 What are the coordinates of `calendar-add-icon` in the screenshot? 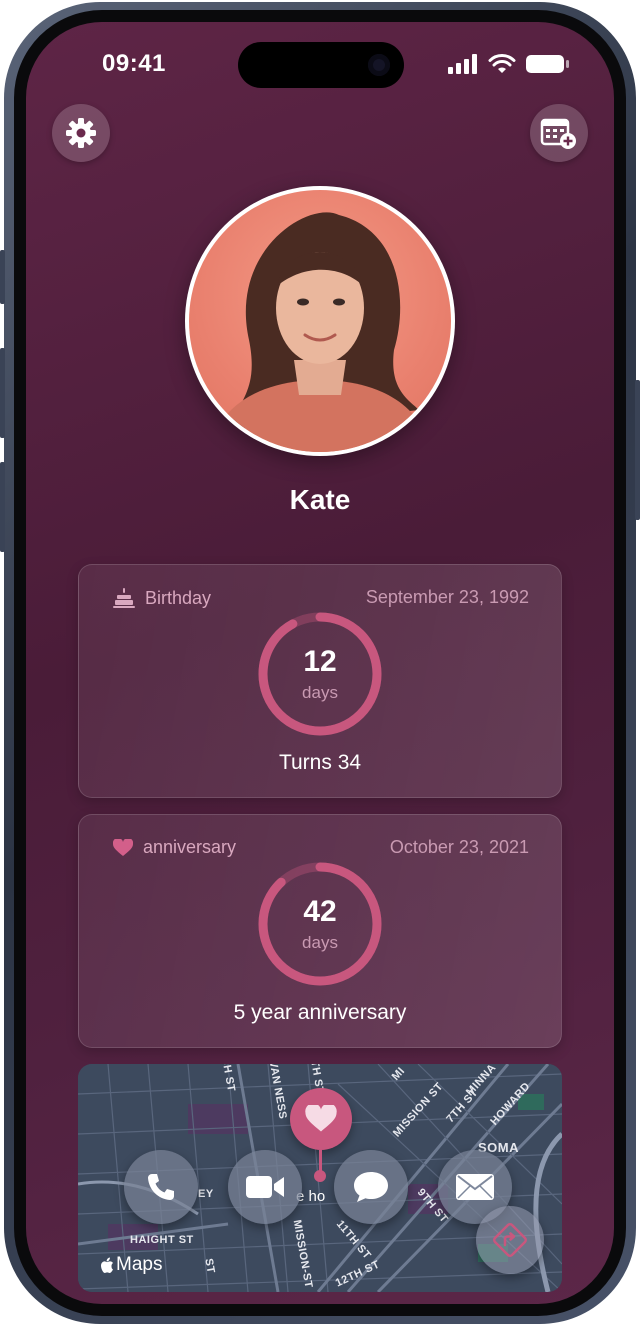 It's located at (558, 133).